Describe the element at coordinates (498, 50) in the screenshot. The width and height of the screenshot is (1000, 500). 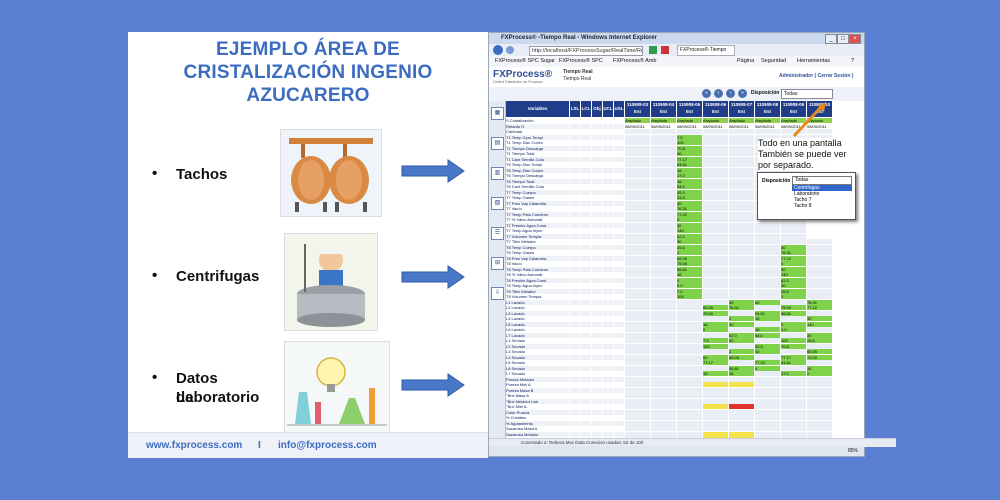
I see `back-button` at that location.